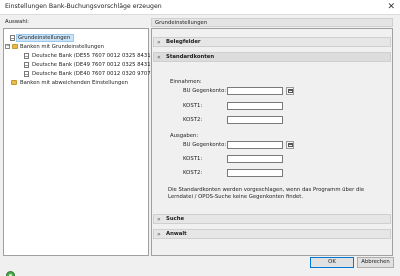 This screenshot has width=400, height=276. I want to click on einnahmen-heading: Einnahmen:, so click(186, 82).